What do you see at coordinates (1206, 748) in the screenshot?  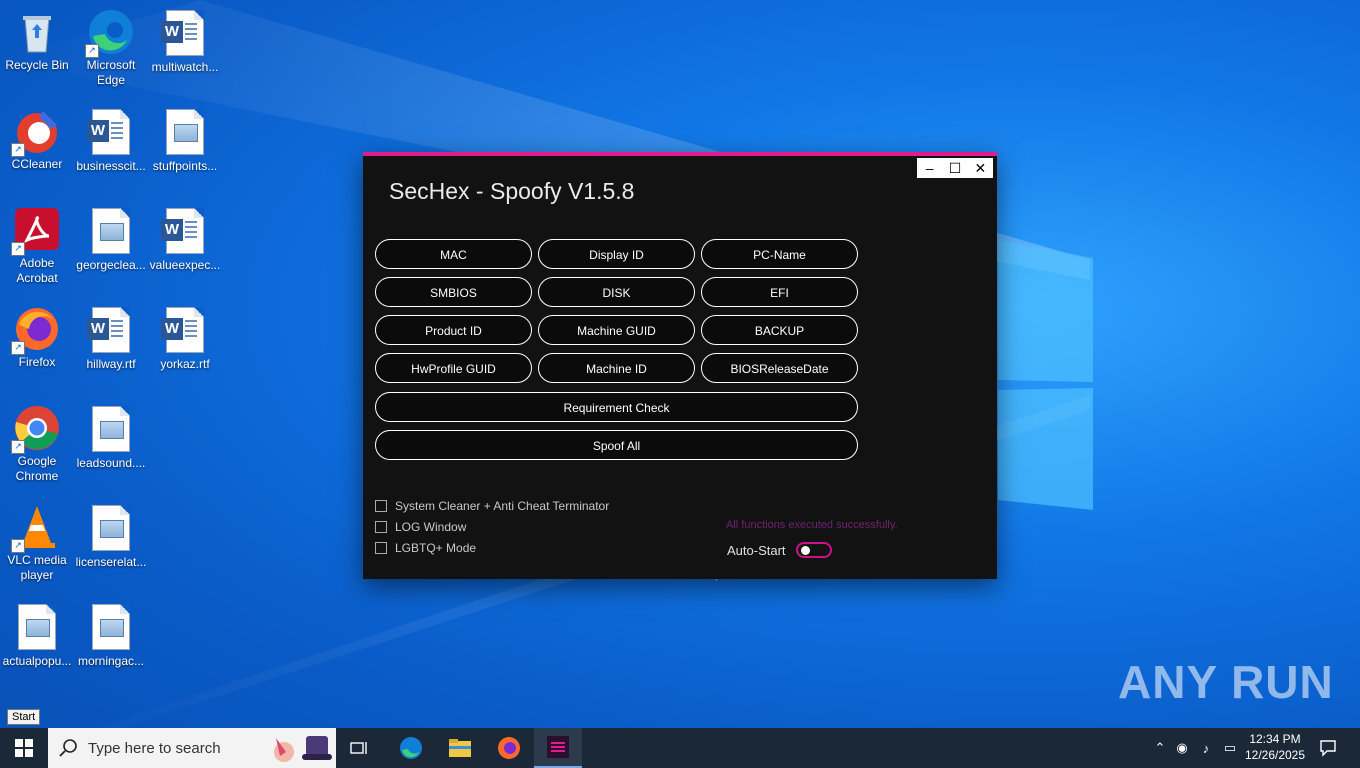 I see `volume-icon: ♪` at bounding box center [1206, 748].